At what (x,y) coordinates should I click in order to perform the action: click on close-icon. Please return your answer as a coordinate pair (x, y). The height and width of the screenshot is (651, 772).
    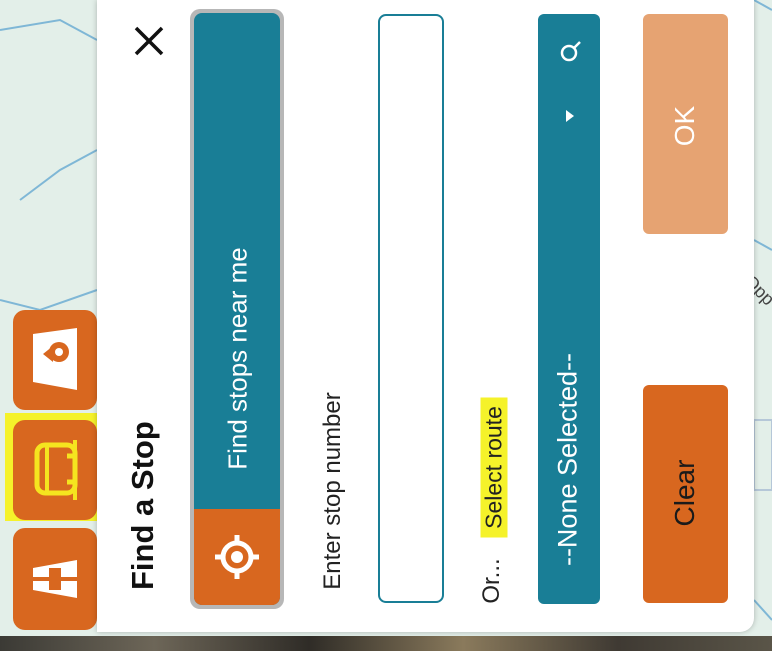
    Looking at the image, I should click on (149, 41).